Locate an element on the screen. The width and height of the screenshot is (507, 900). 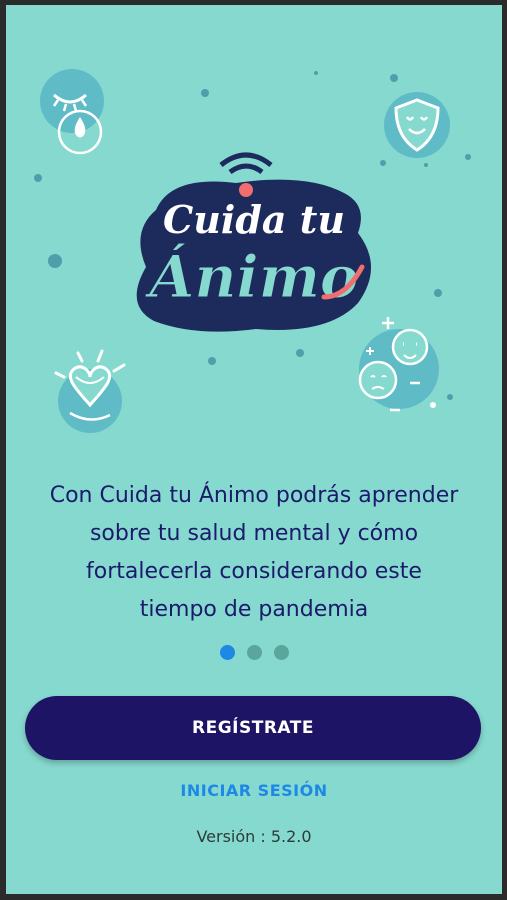
sleep-tear-icon is located at coordinates (72, 112).